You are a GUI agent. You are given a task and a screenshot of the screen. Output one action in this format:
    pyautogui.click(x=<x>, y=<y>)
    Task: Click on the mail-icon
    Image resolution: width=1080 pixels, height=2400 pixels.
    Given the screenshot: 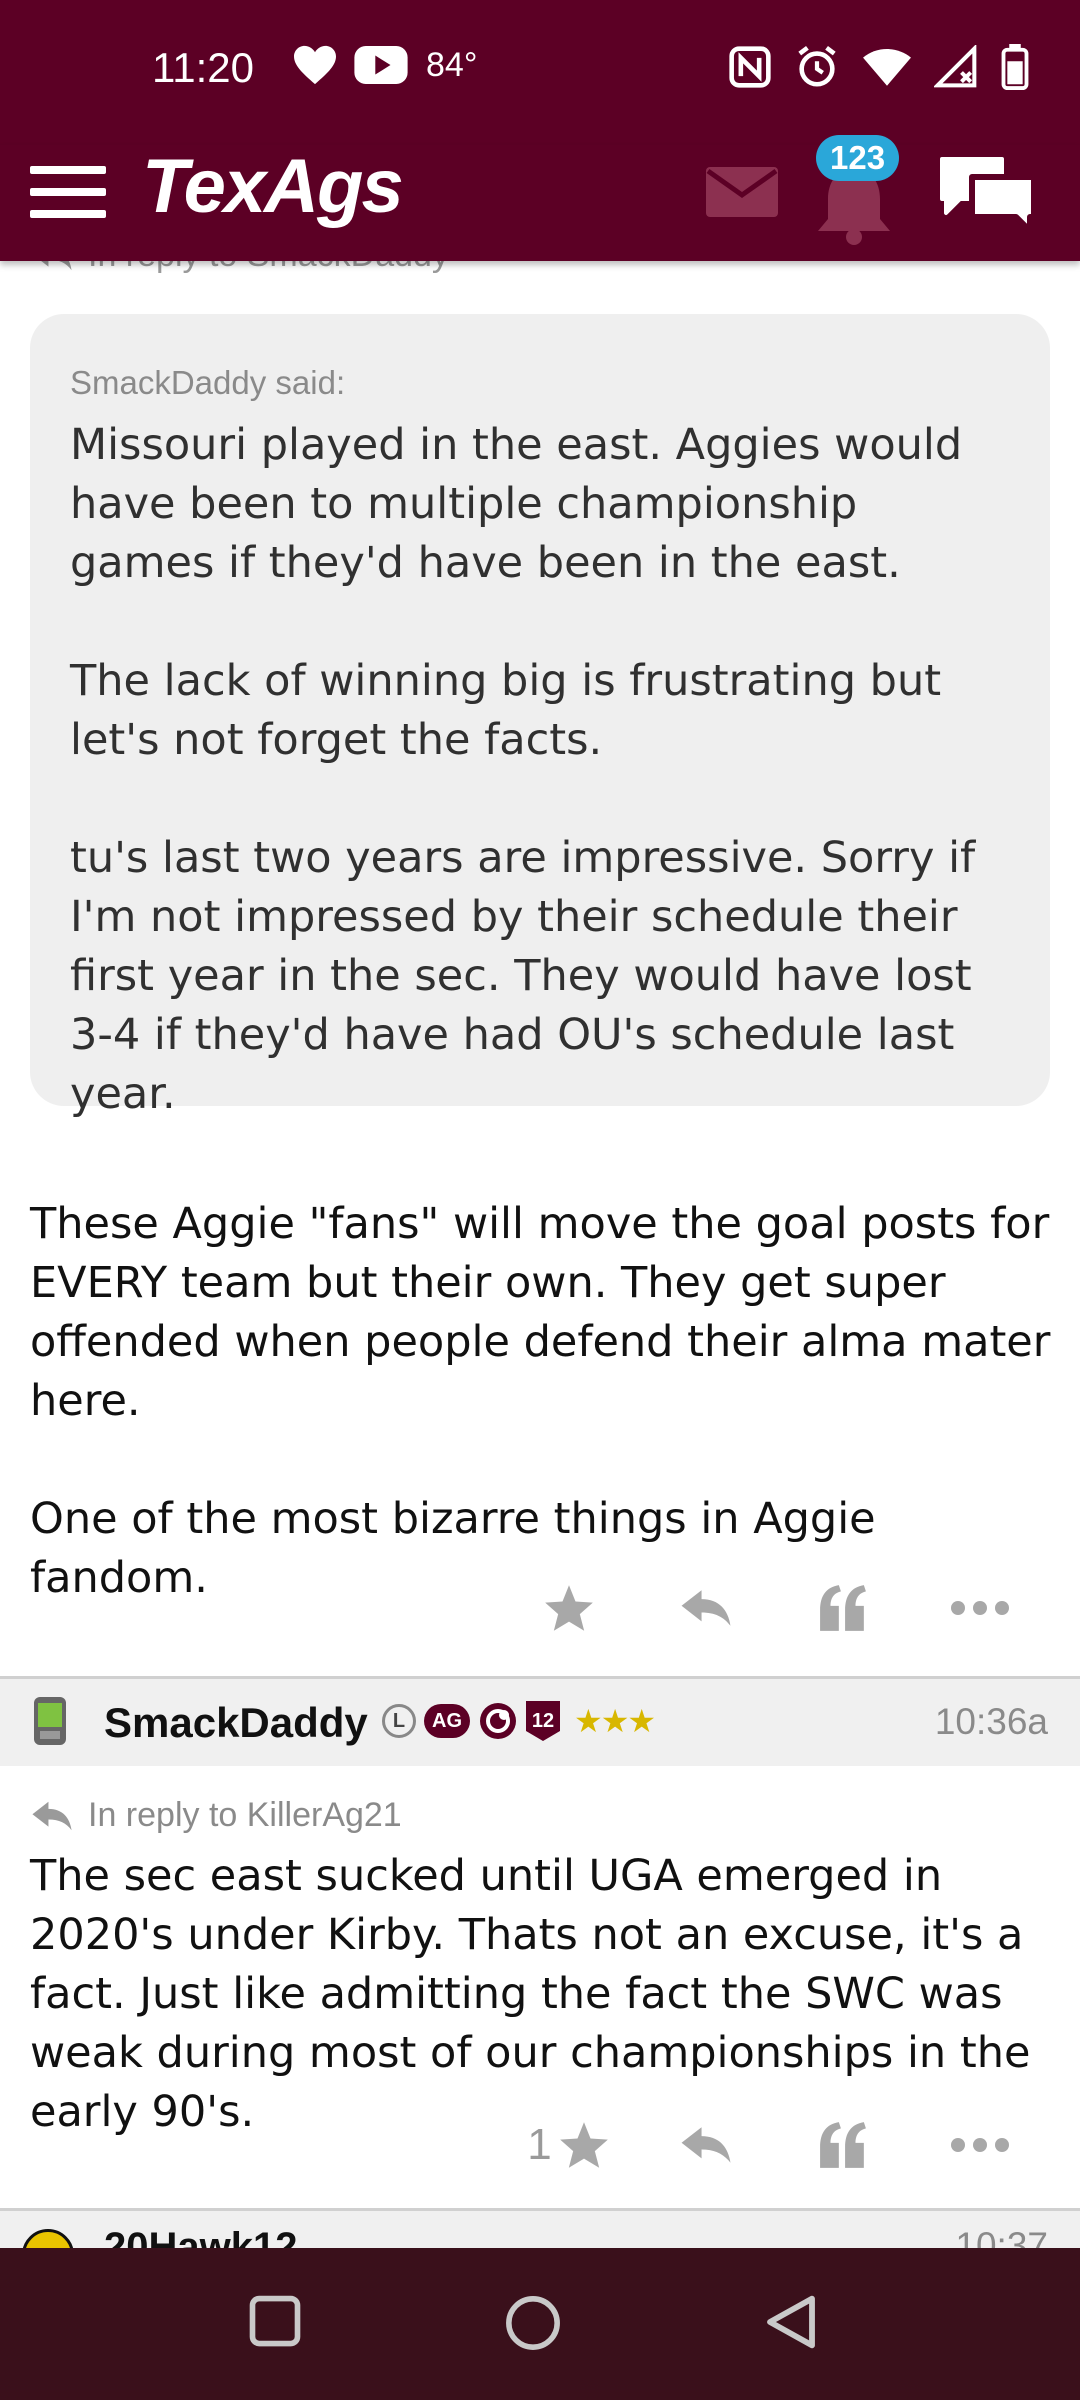 What is the action you would take?
    pyautogui.click(x=742, y=192)
    